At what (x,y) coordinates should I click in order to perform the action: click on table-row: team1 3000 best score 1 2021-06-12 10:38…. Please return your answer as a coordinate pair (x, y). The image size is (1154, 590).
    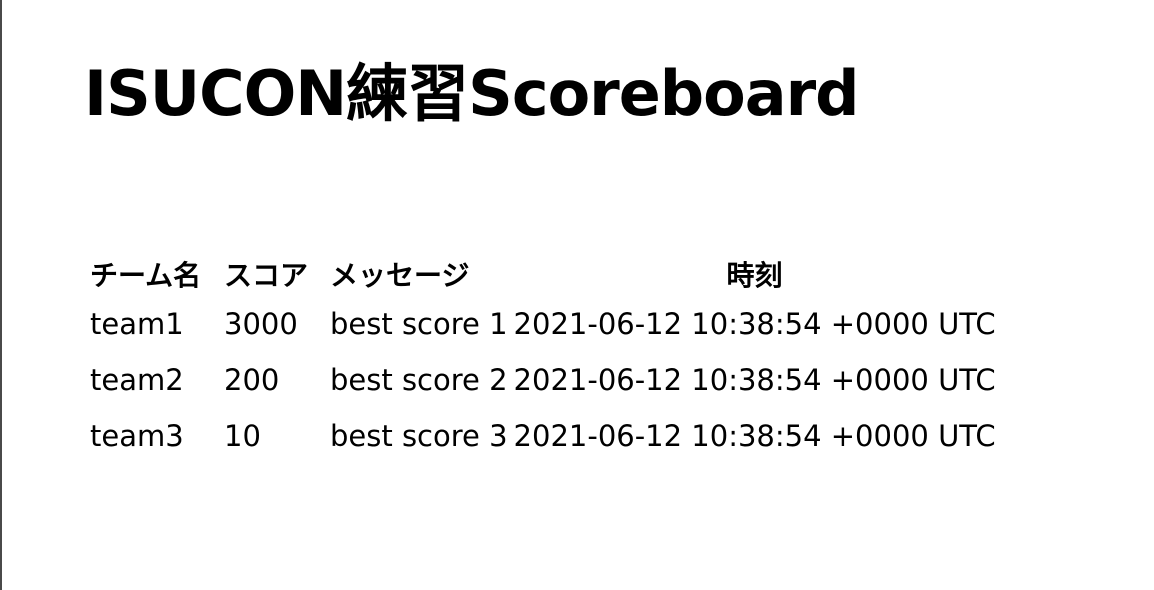
    Looking at the image, I should click on (540, 324).